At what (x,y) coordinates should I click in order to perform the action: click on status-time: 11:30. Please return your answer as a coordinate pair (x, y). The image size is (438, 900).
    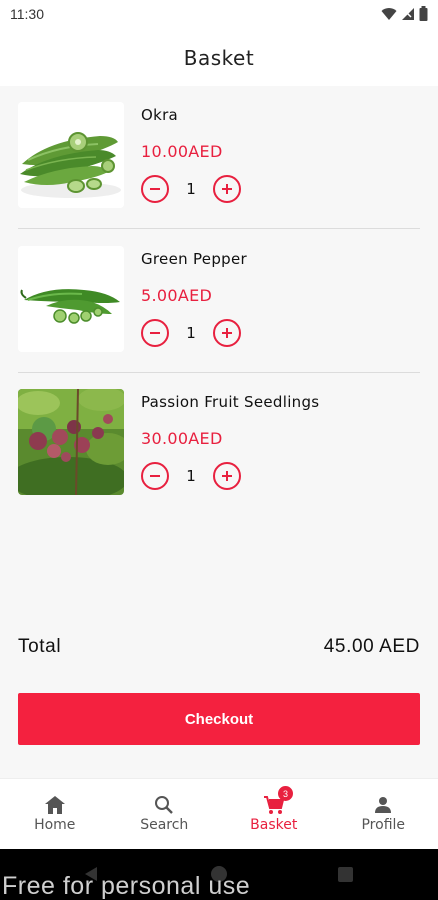
    Looking at the image, I should click on (27, 14).